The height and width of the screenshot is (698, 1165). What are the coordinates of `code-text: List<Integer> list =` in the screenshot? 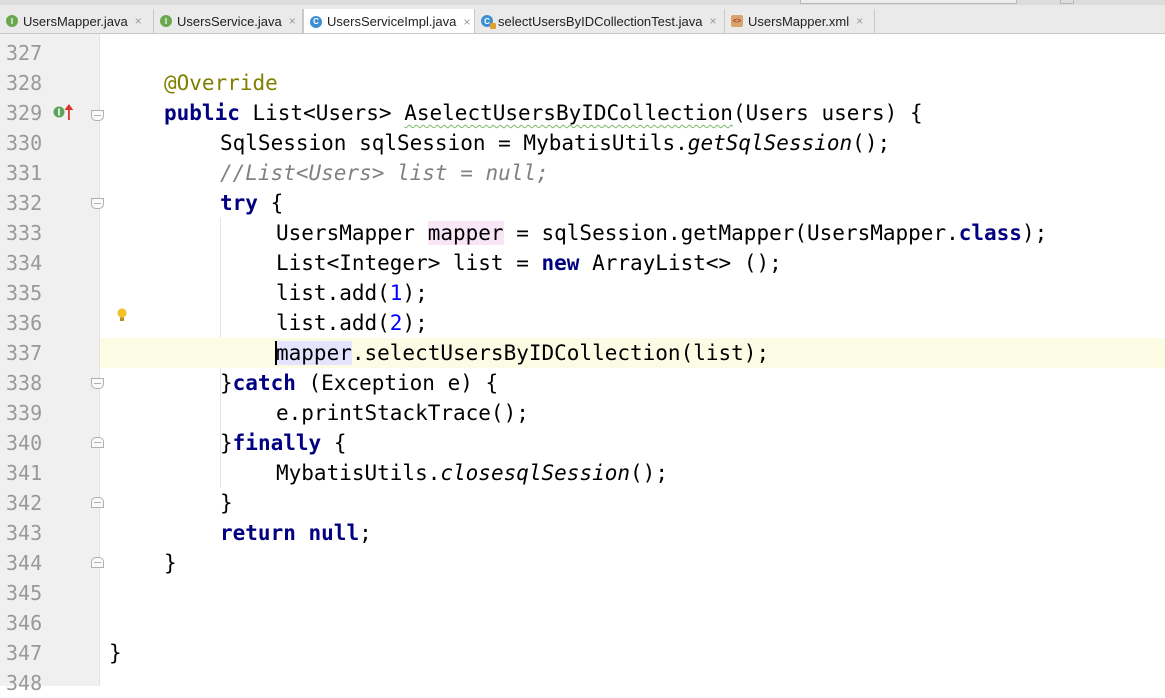 It's located at (409, 263).